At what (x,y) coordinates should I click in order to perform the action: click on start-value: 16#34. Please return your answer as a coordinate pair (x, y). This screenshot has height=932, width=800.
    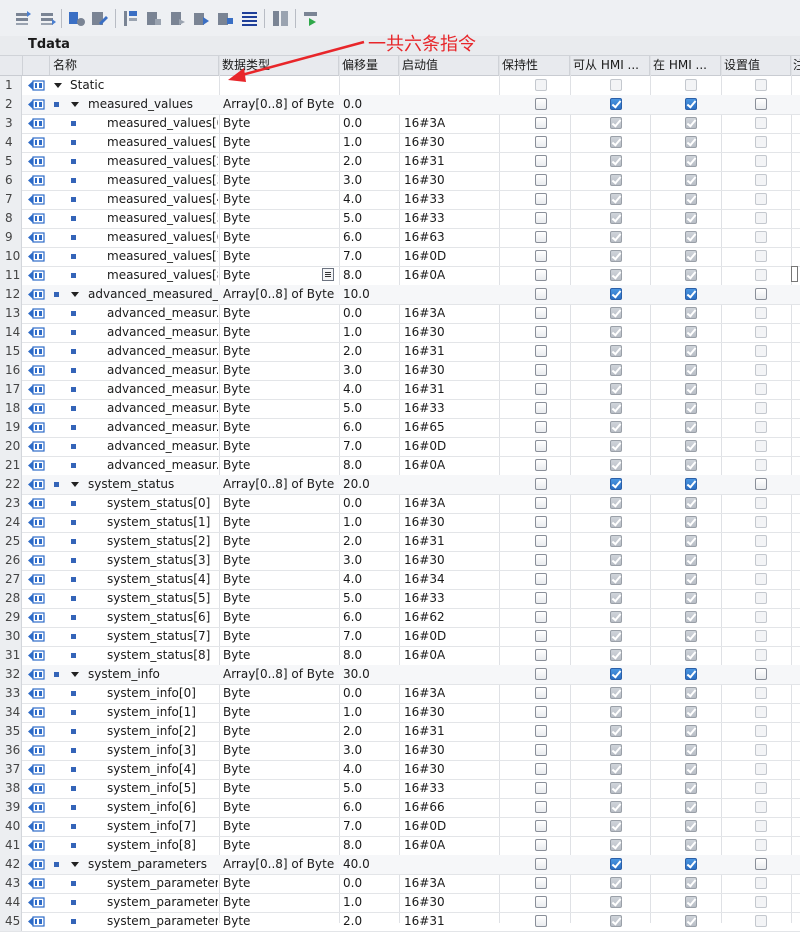
    Looking at the image, I should click on (451, 579).